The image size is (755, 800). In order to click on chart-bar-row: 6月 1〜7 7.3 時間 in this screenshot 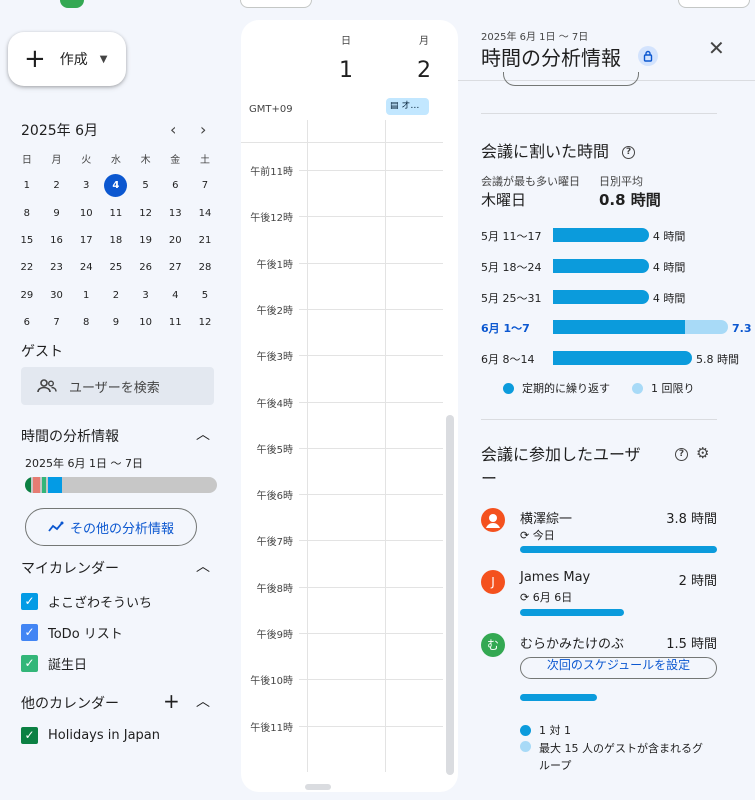, I will do `click(618, 327)`.